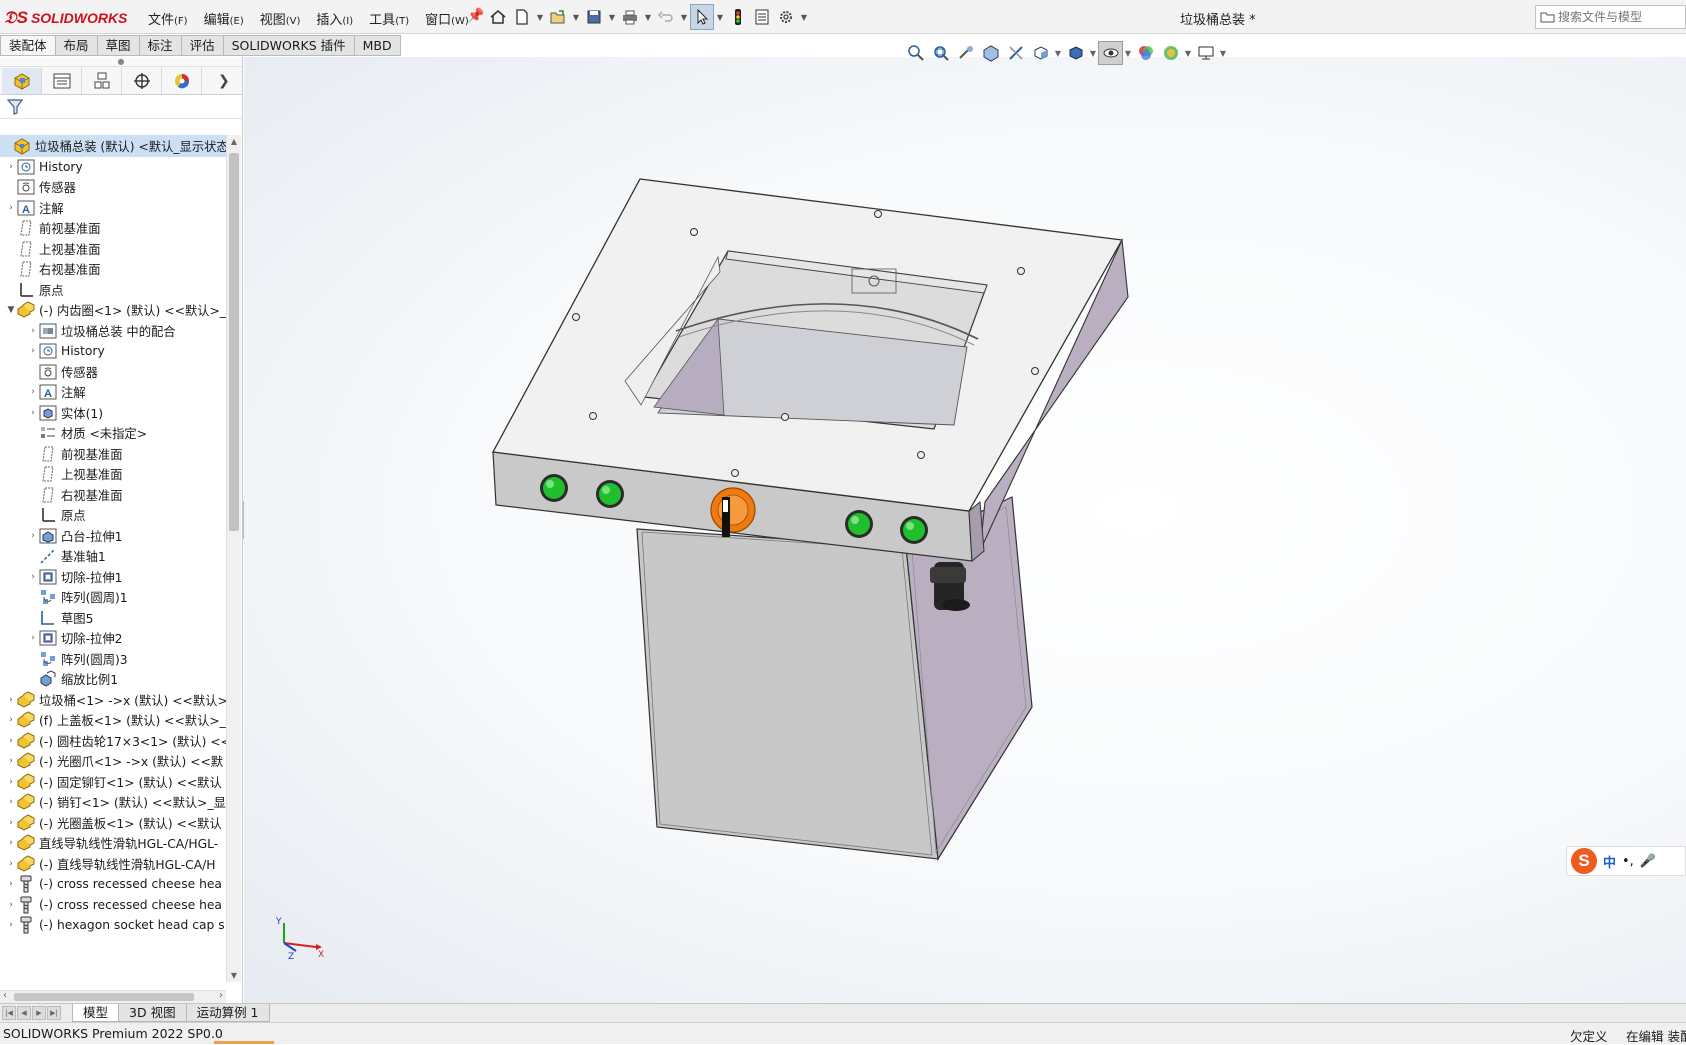  What do you see at coordinates (389, 18) in the screenshot?
I see `menu-item: 工具(T)` at bounding box center [389, 18].